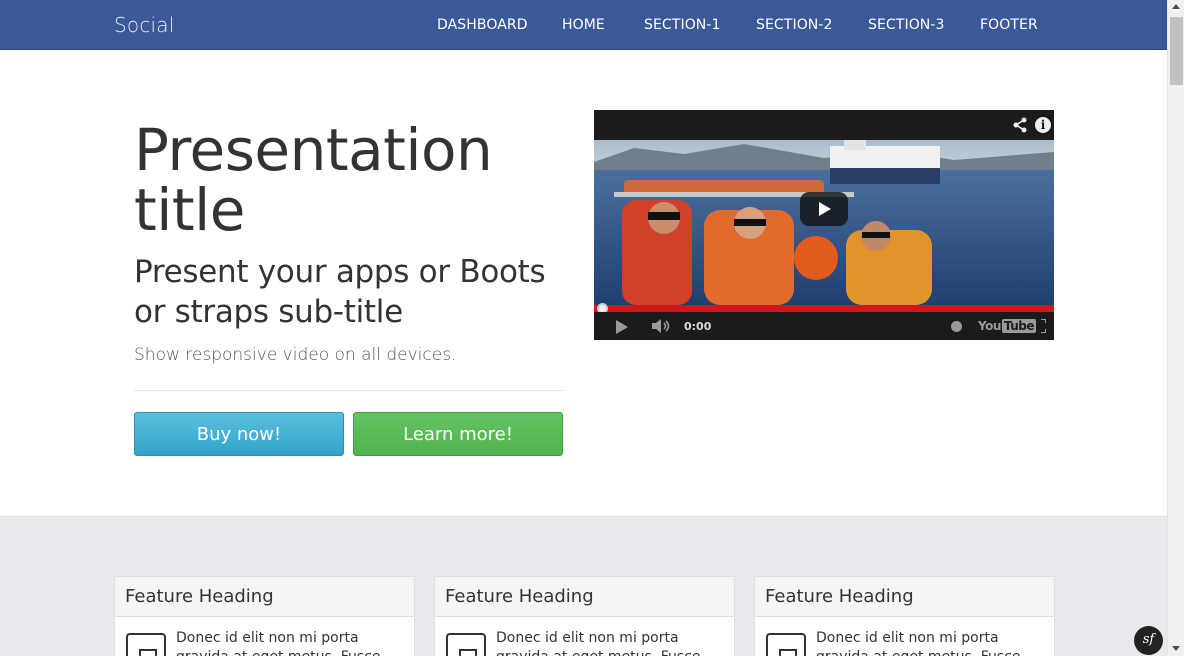 This screenshot has height=656, width=1184. Describe the element at coordinates (1043, 125) in the screenshot. I see `info-icon: i` at that location.